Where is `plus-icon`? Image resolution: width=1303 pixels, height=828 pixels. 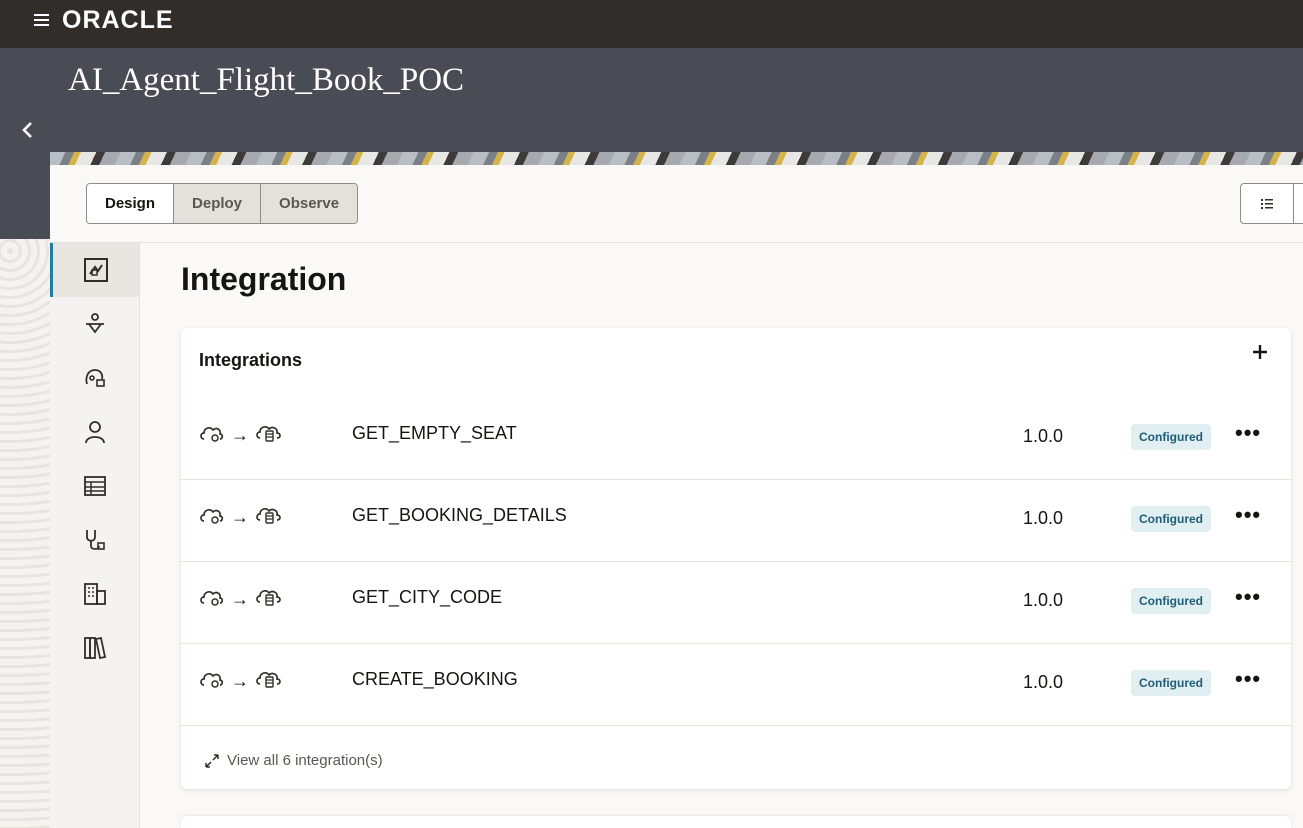 plus-icon is located at coordinates (1260, 352).